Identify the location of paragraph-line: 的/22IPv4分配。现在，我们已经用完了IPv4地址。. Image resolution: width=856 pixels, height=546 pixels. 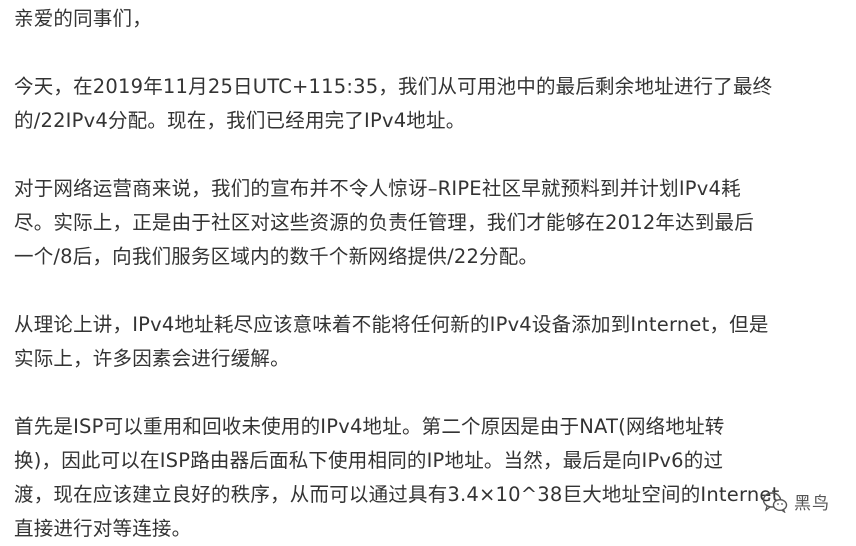
(240, 120).